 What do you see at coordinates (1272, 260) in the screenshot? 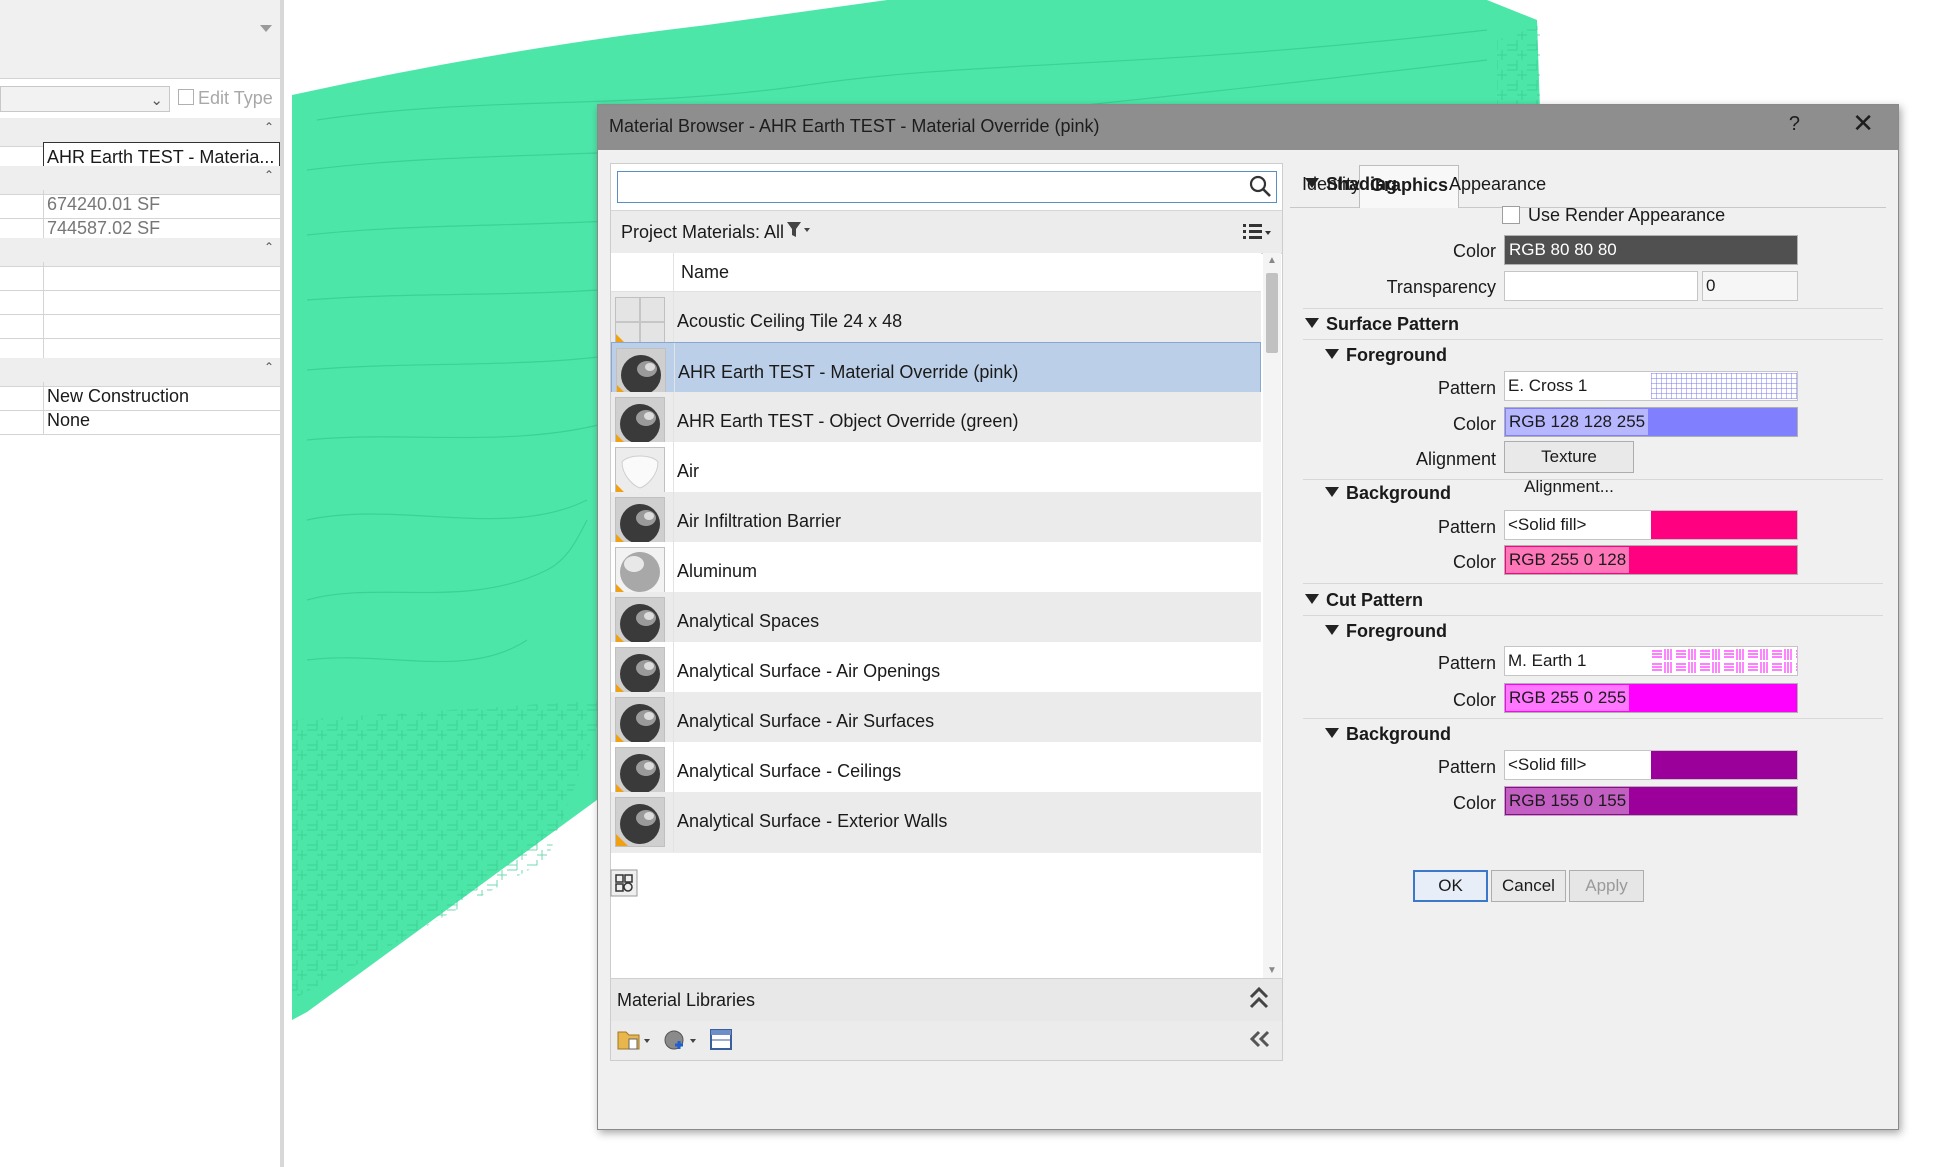
I see `scroll-up-icon: ▲` at bounding box center [1272, 260].